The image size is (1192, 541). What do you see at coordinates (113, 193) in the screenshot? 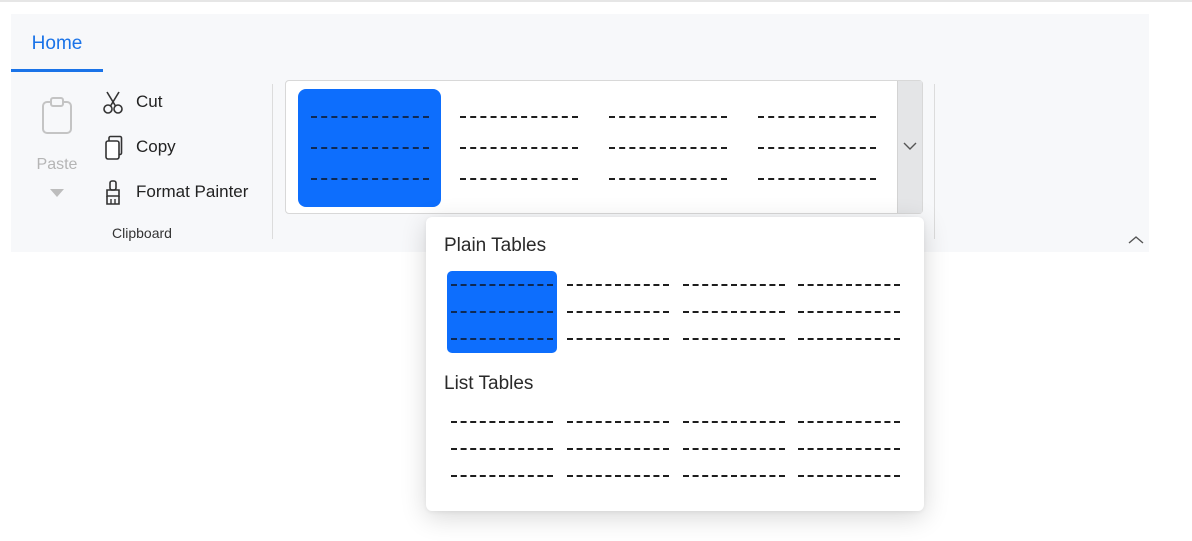
I see `paintbrush-icon` at bounding box center [113, 193].